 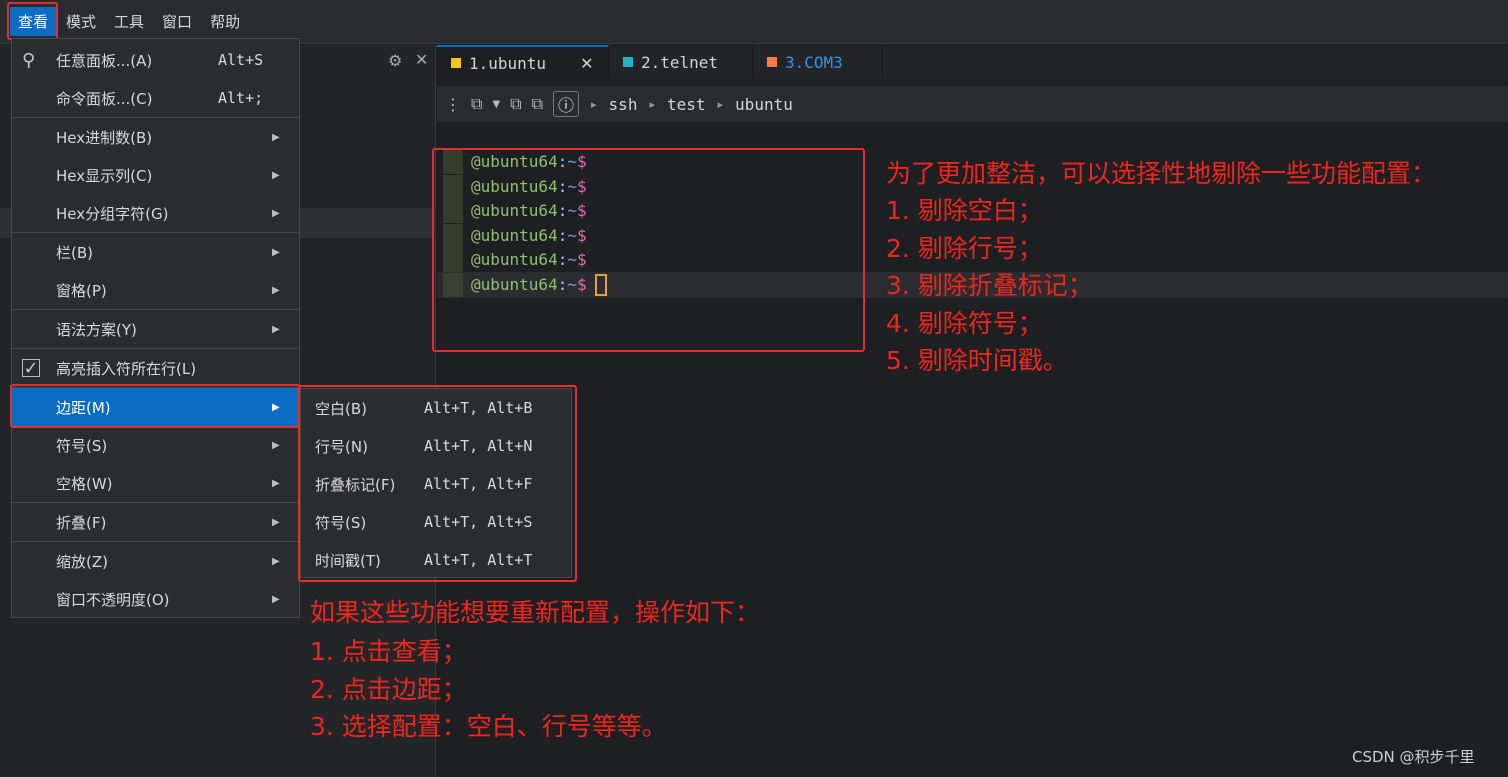 What do you see at coordinates (972, 104) in the screenshot?
I see `session-toolbar: ⋮ ⧉ ▼ ⧉ ⧉ ⓘ ▸ ssh ▸ test ▸ ubuntu` at bounding box center [972, 104].